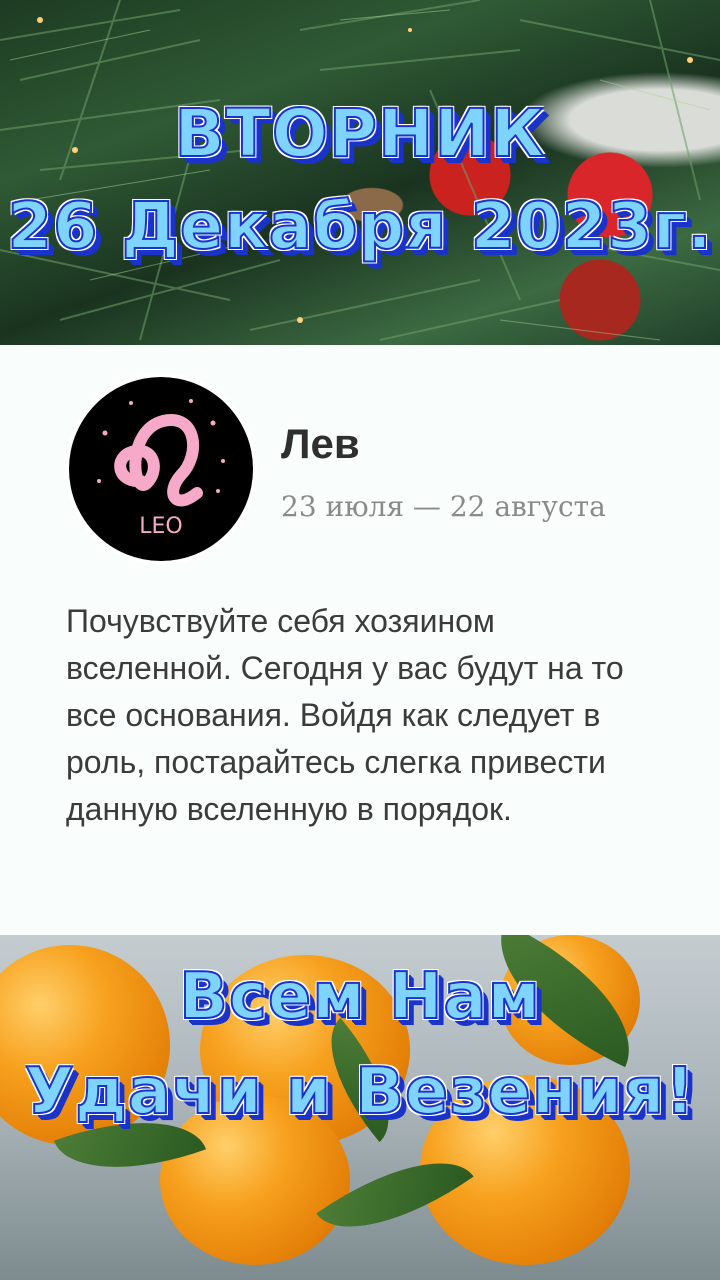 The image size is (720, 1280). What do you see at coordinates (359, 997) in the screenshot?
I see `wish-line-1: Всем Нам` at bounding box center [359, 997].